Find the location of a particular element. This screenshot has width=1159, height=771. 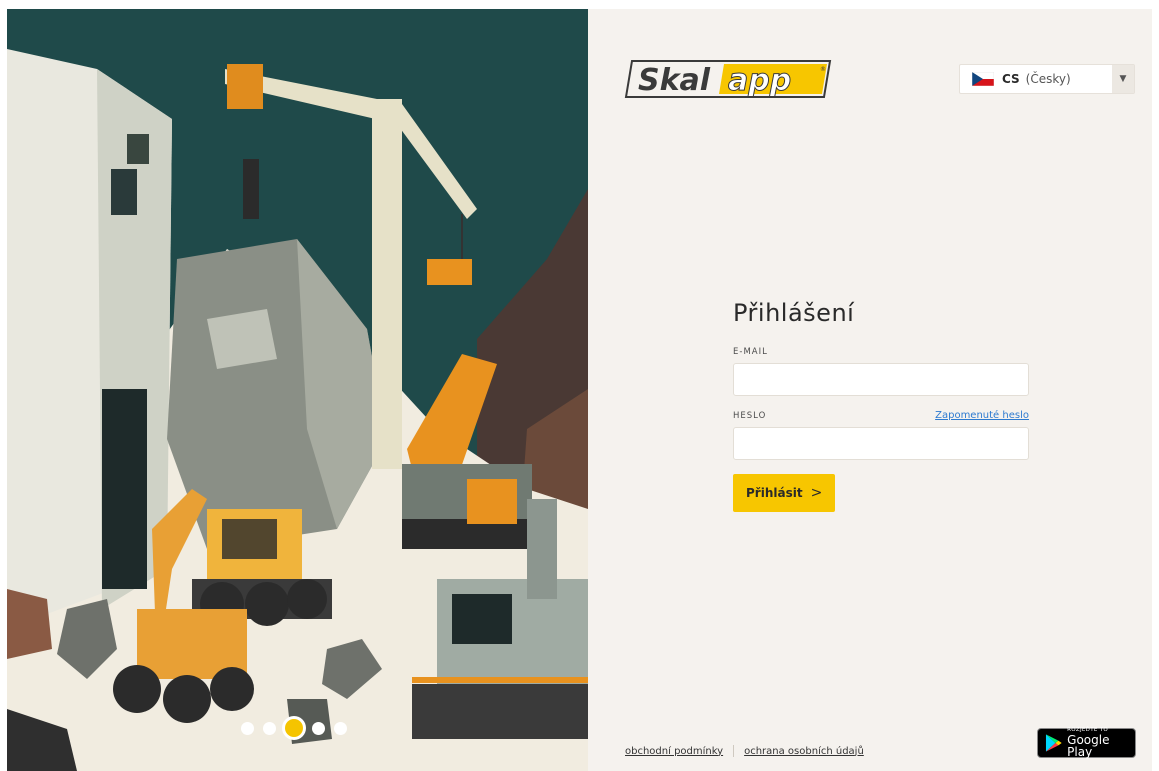

czech-flag-icon is located at coordinates (983, 79).